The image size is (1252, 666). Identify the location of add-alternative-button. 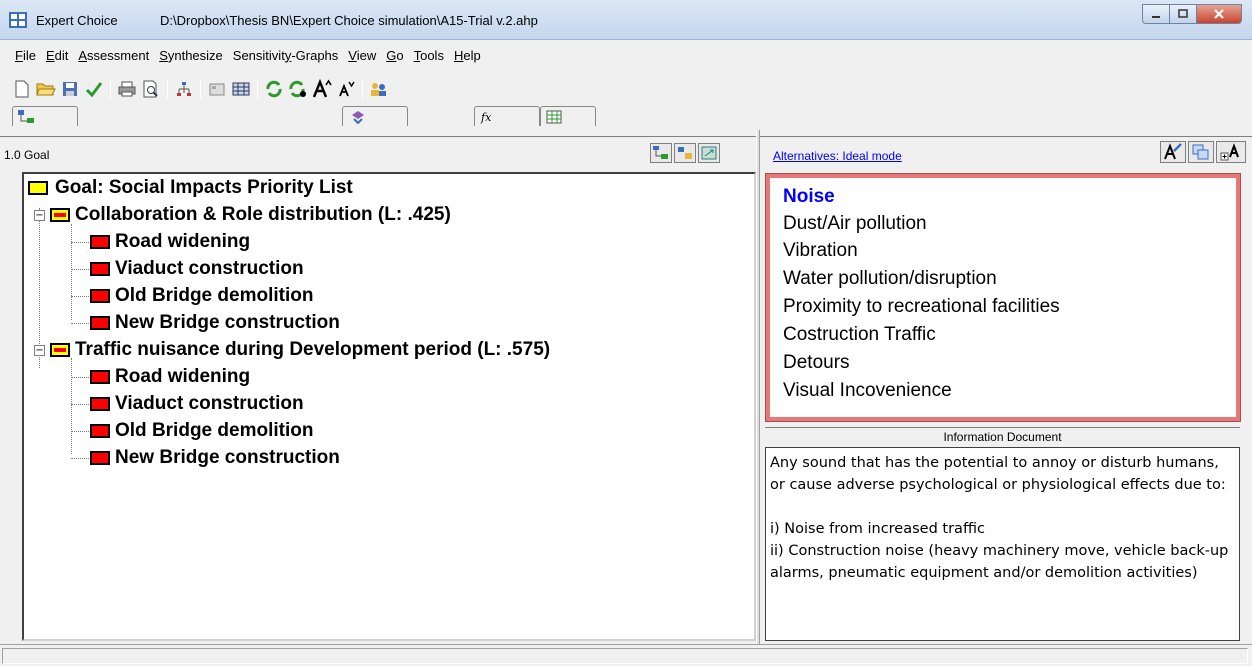
(1231, 152).